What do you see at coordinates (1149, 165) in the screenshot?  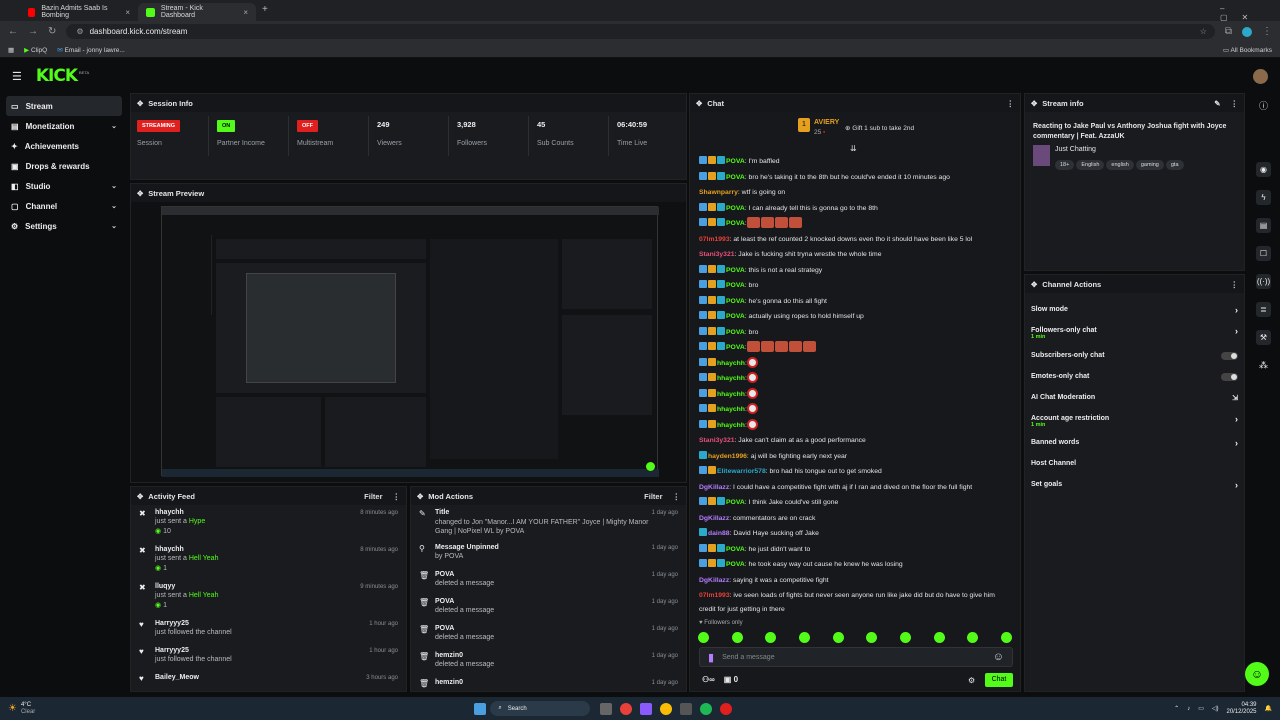 I see `tag: gaming` at bounding box center [1149, 165].